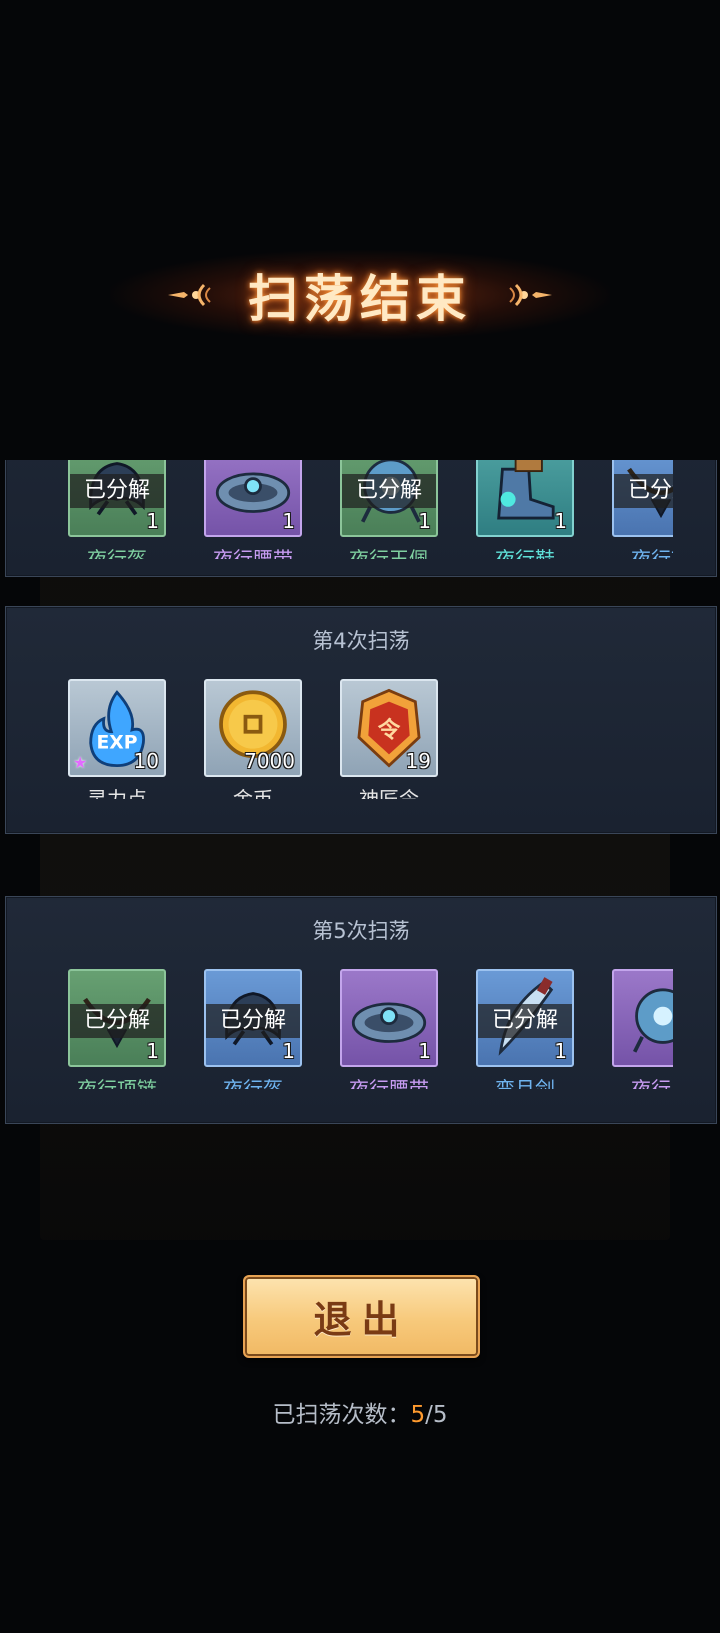  What do you see at coordinates (189, 295) in the screenshot?
I see `left-ornament-icon` at bounding box center [189, 295].